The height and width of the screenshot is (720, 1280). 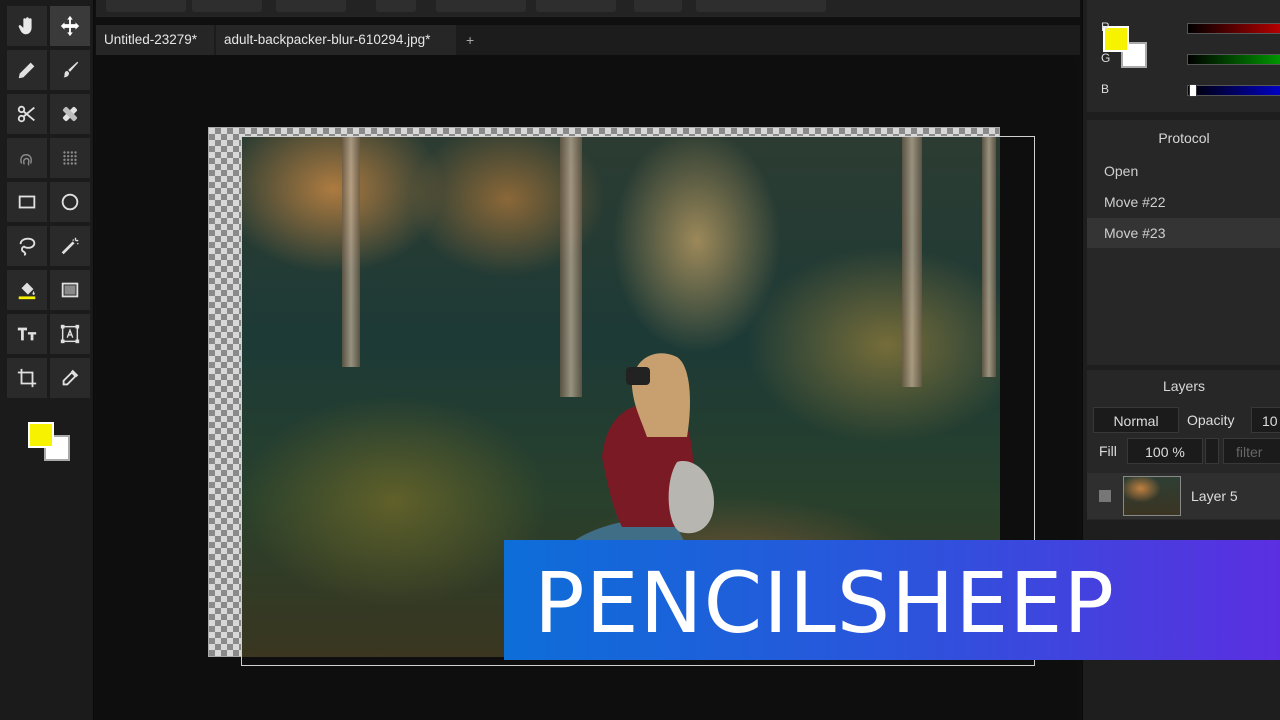 I want to click on gradient-icon, so click(x=70, y=290).